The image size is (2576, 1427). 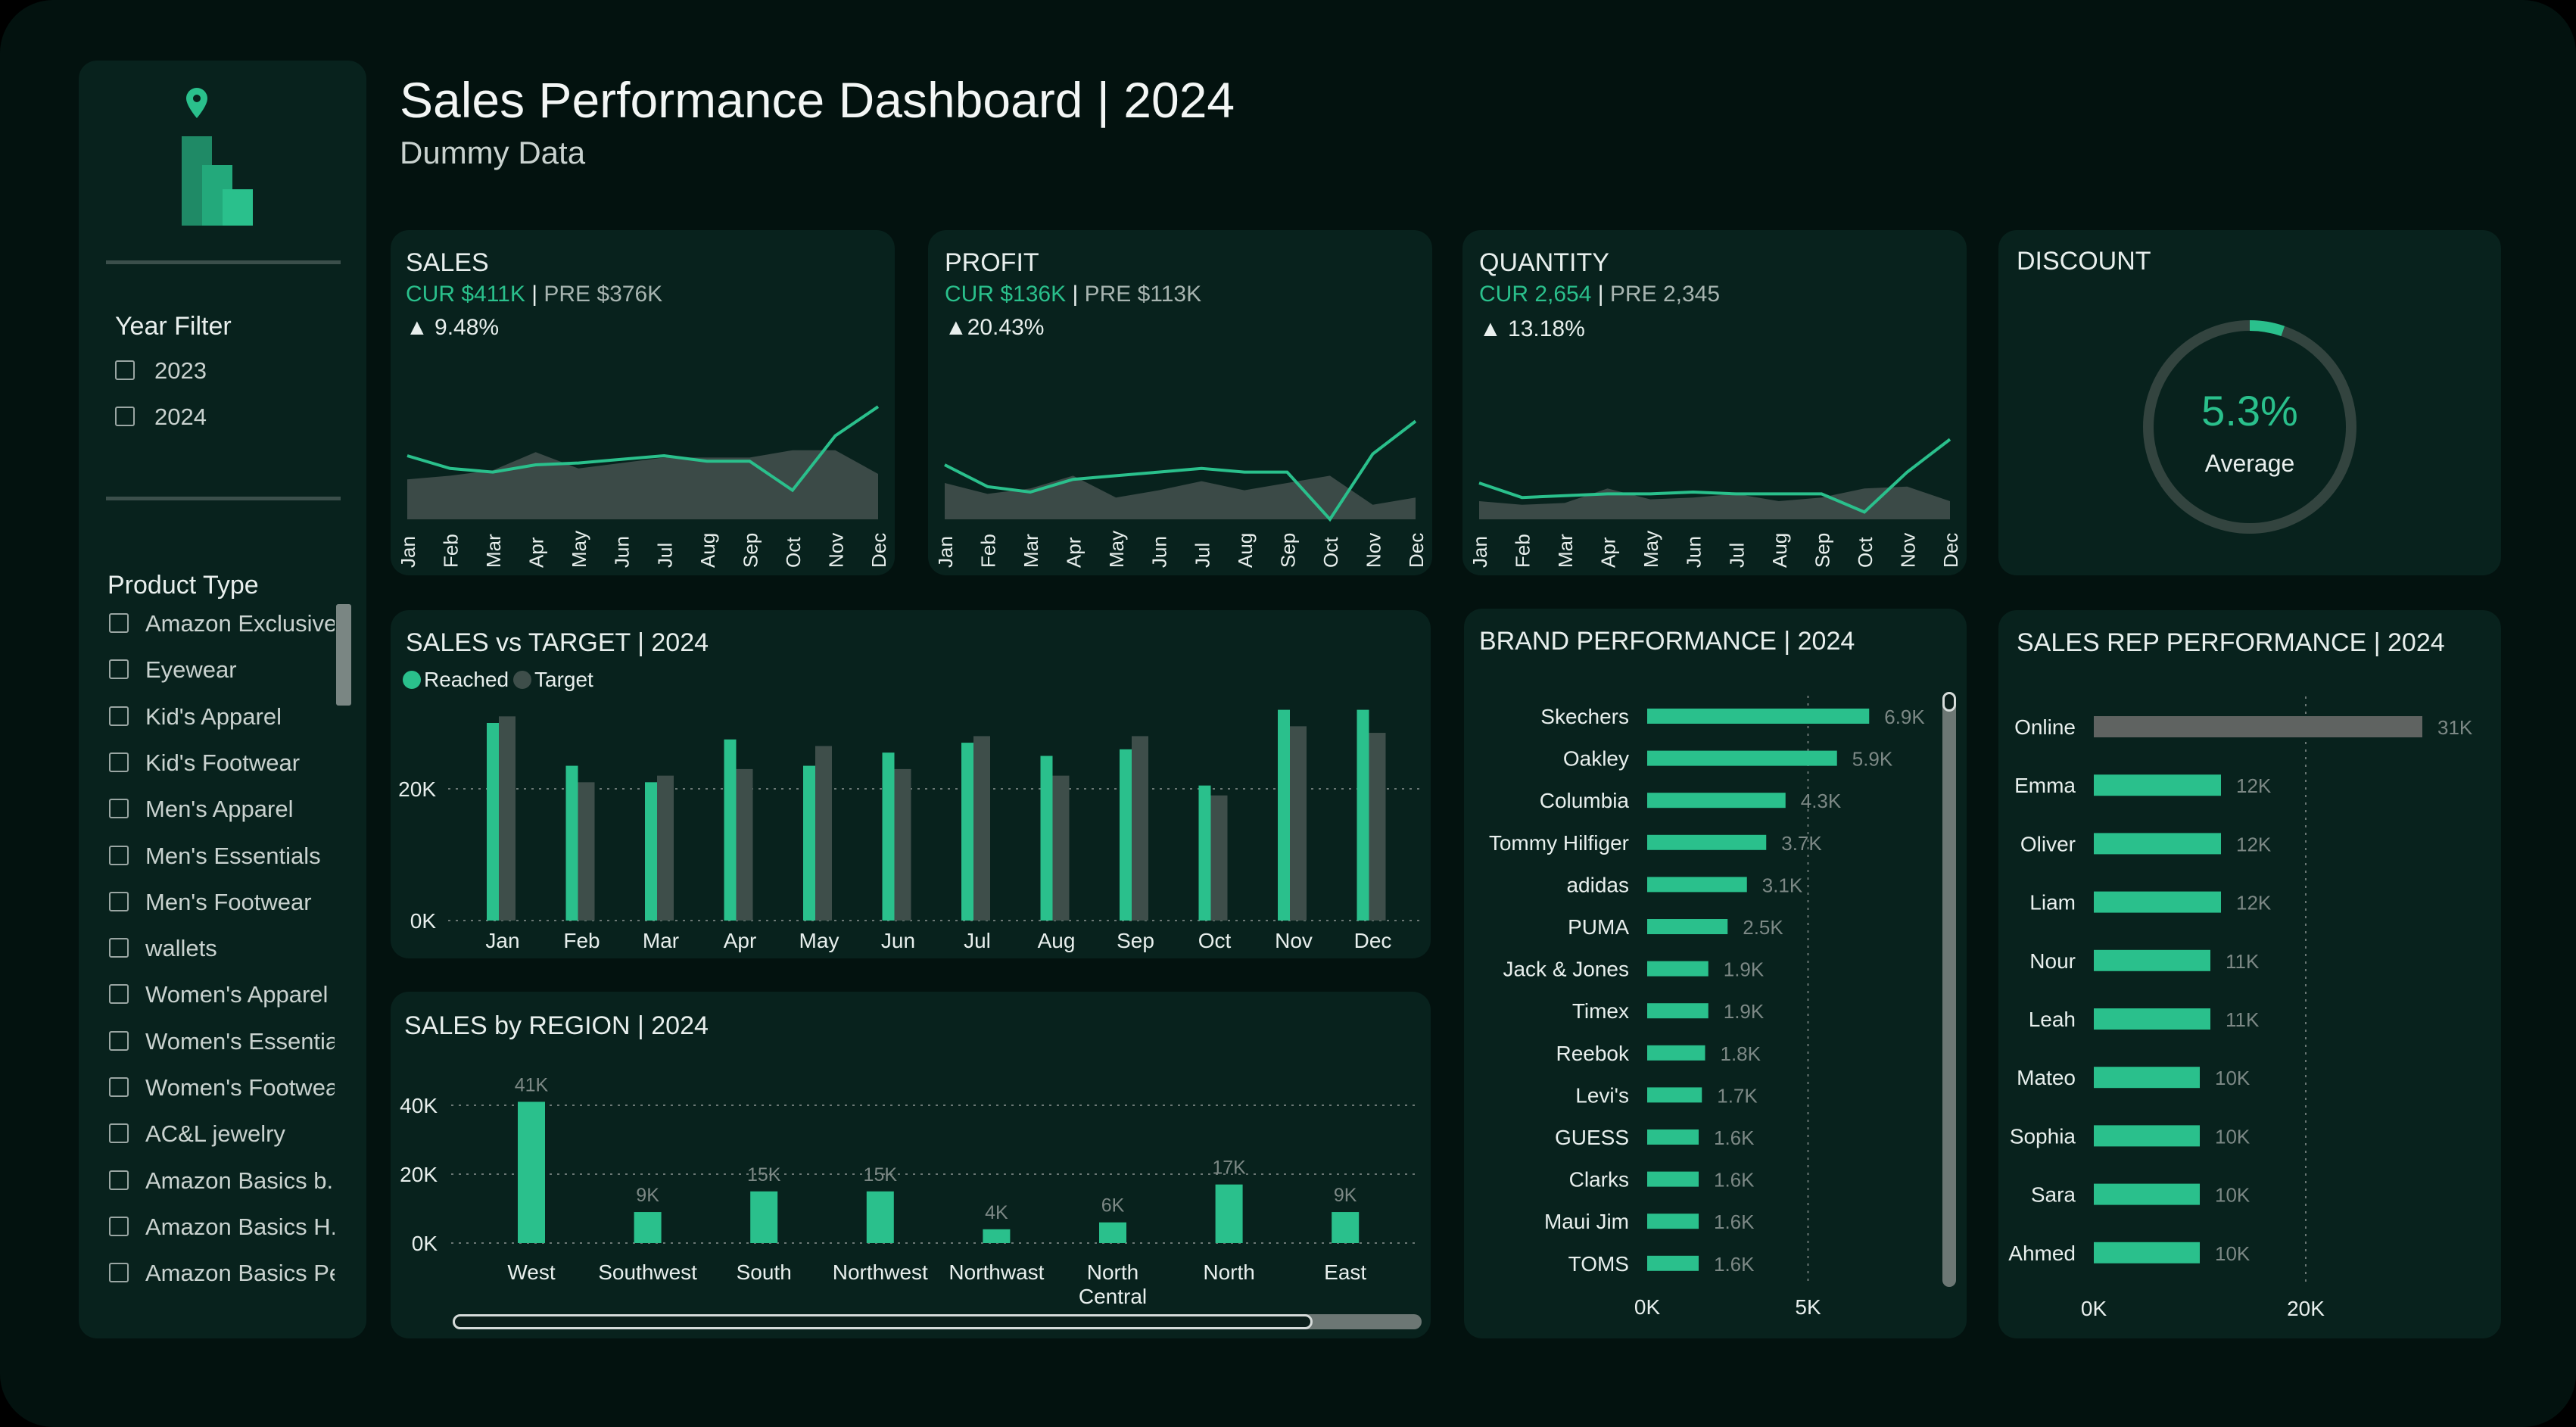 I want to click on page-title: Sales Performance Dashboard | 2024, so click(x=817, y=100).